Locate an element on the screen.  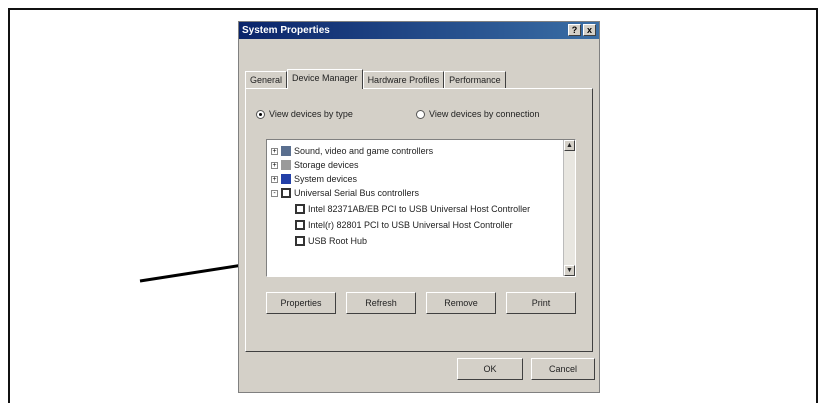
cancel-button: Cancel is located at coordinates (563, 369).